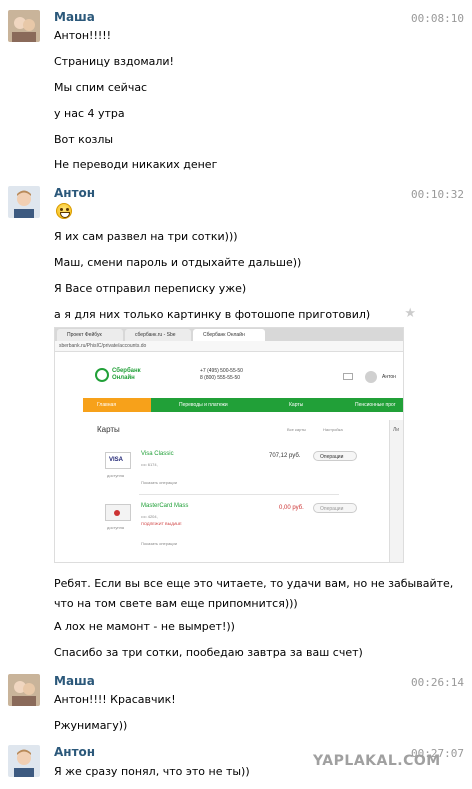 This screenshot has height=789, width=472. I want to click on phone-numbers: +7 (495) 500-55-50 8 (800) 555-55-50, so click(221, 375).